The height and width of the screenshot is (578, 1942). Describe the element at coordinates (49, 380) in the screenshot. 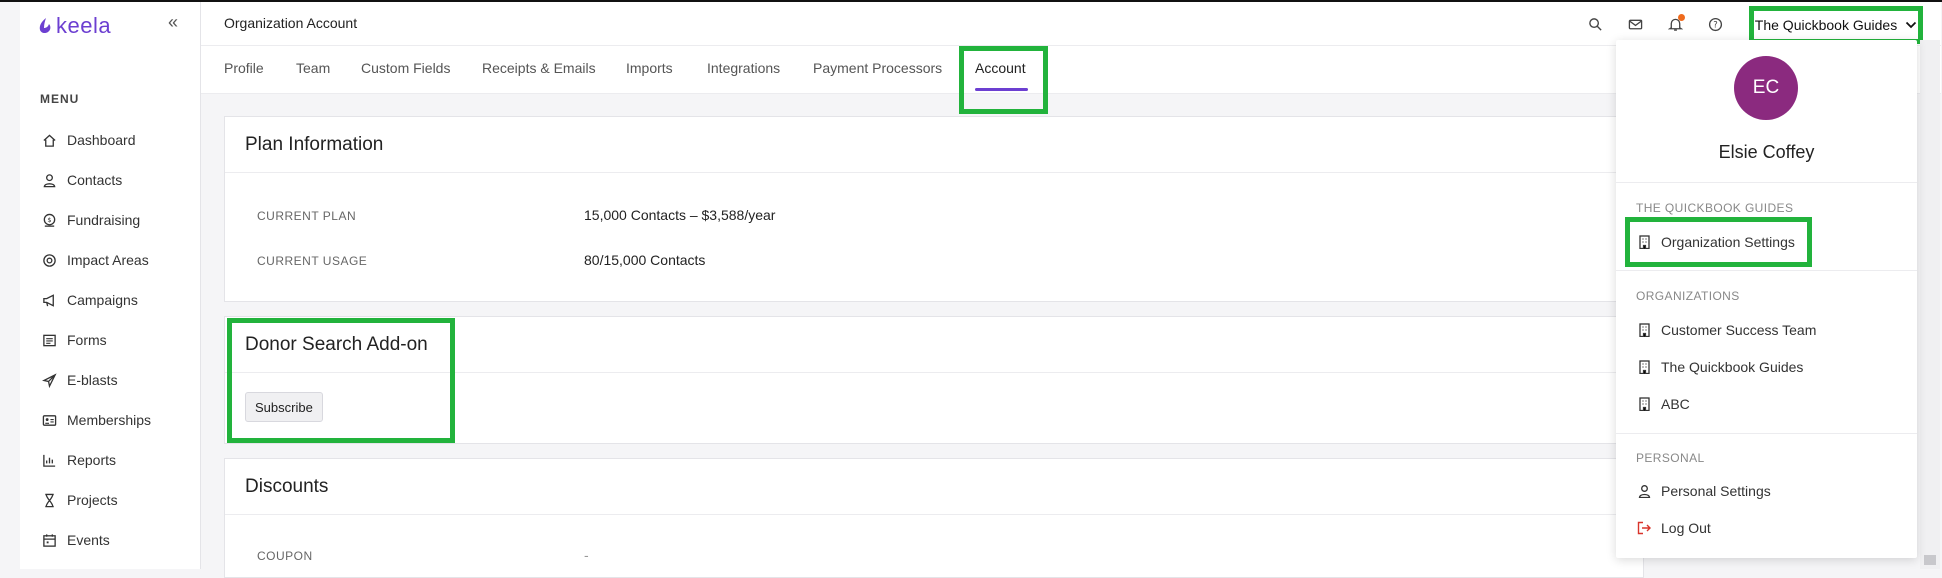

I see `send-icon` at that location.